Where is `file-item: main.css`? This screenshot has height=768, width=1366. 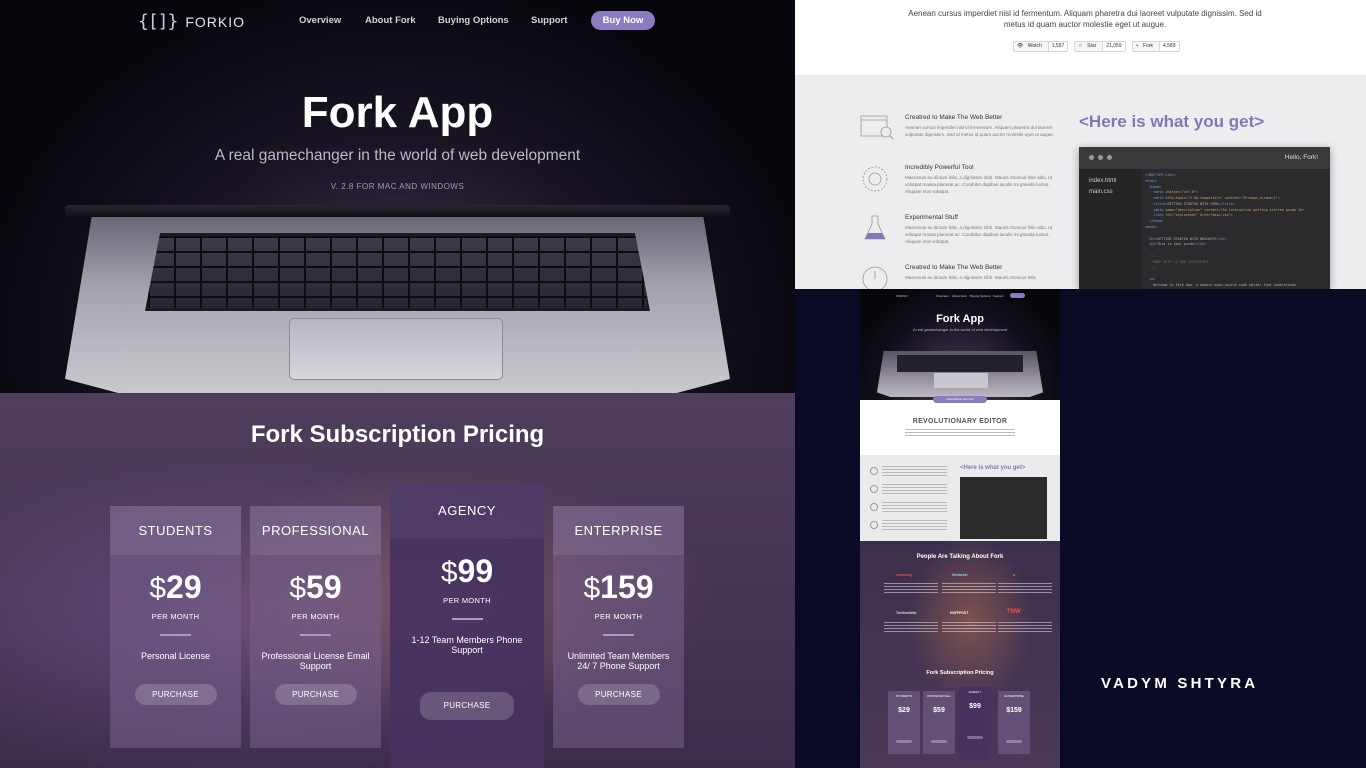
file-item: main.css is located at coordinates (1101, 192).